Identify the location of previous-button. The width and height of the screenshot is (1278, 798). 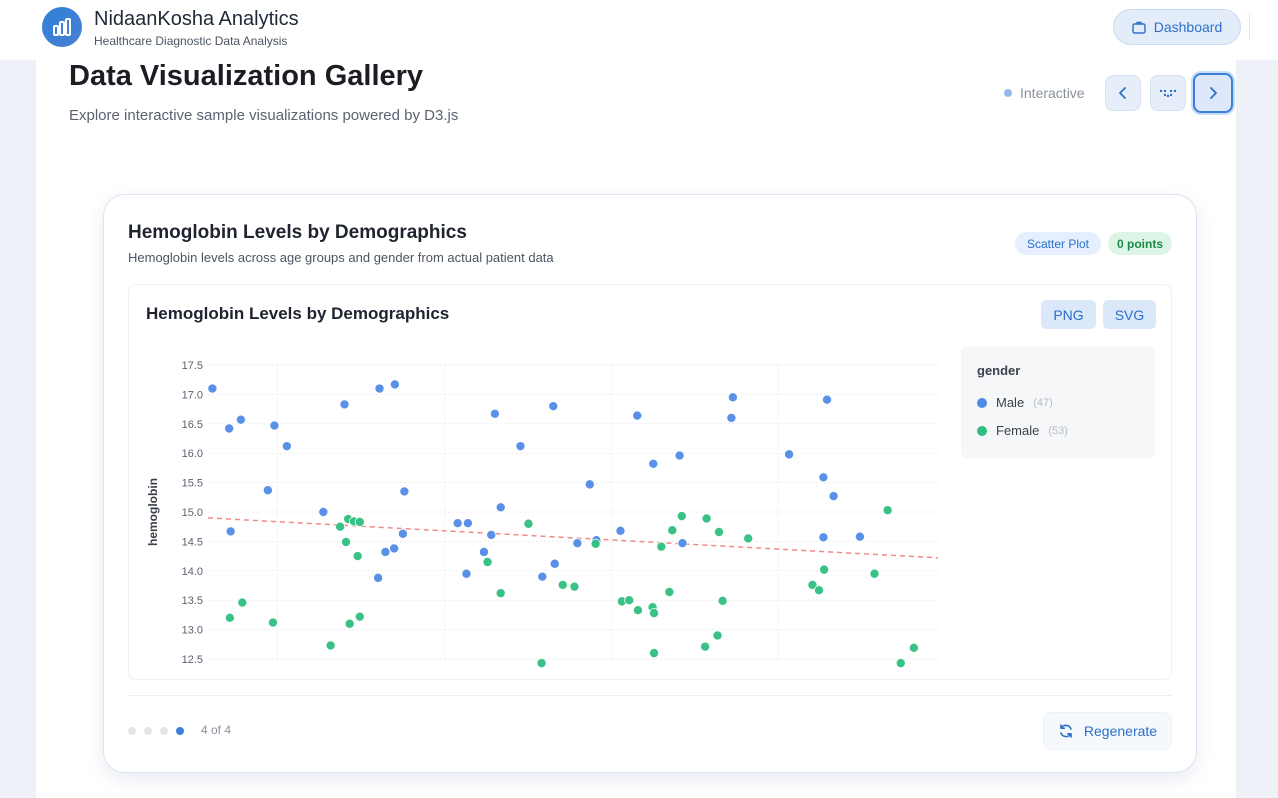
(1123, 93).